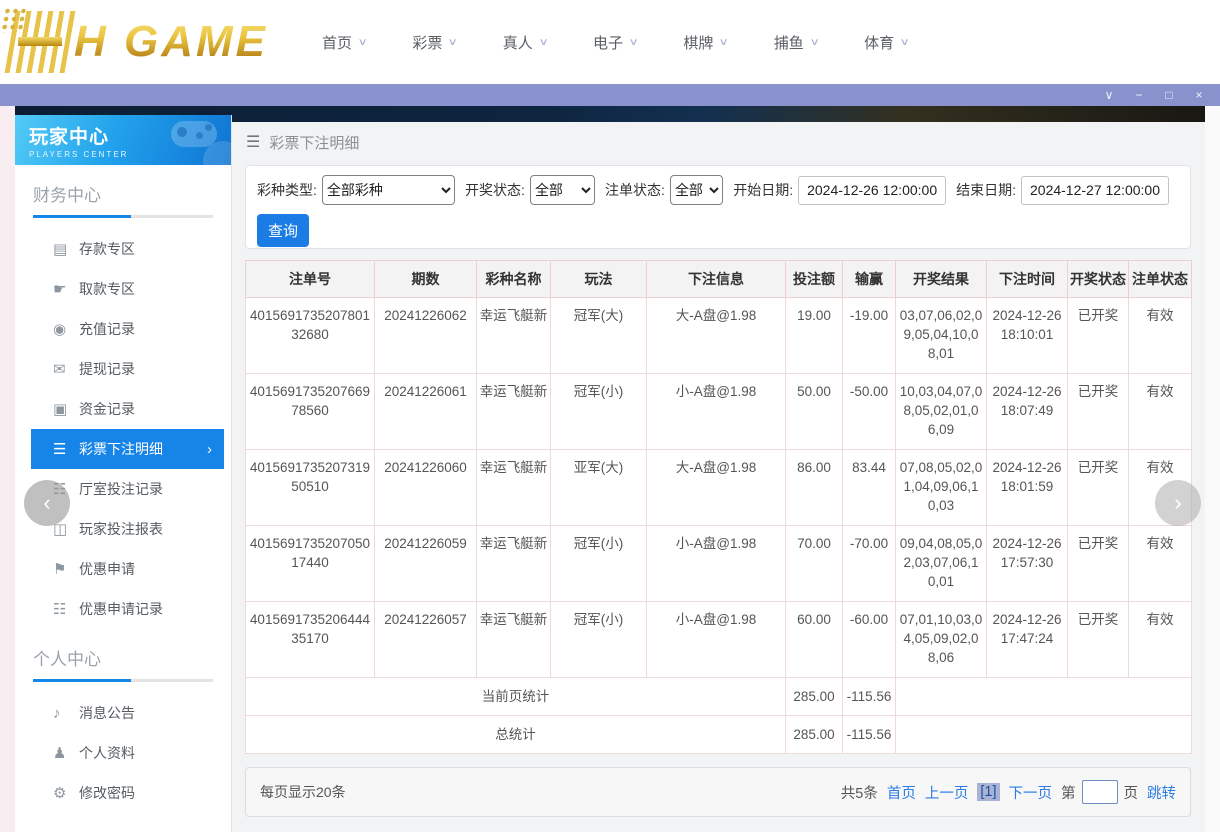 The width and height of the screenshot is (1220, 832). I want to click on sidebar-item-profile: ♟ 个人资料, so click(127, 753).